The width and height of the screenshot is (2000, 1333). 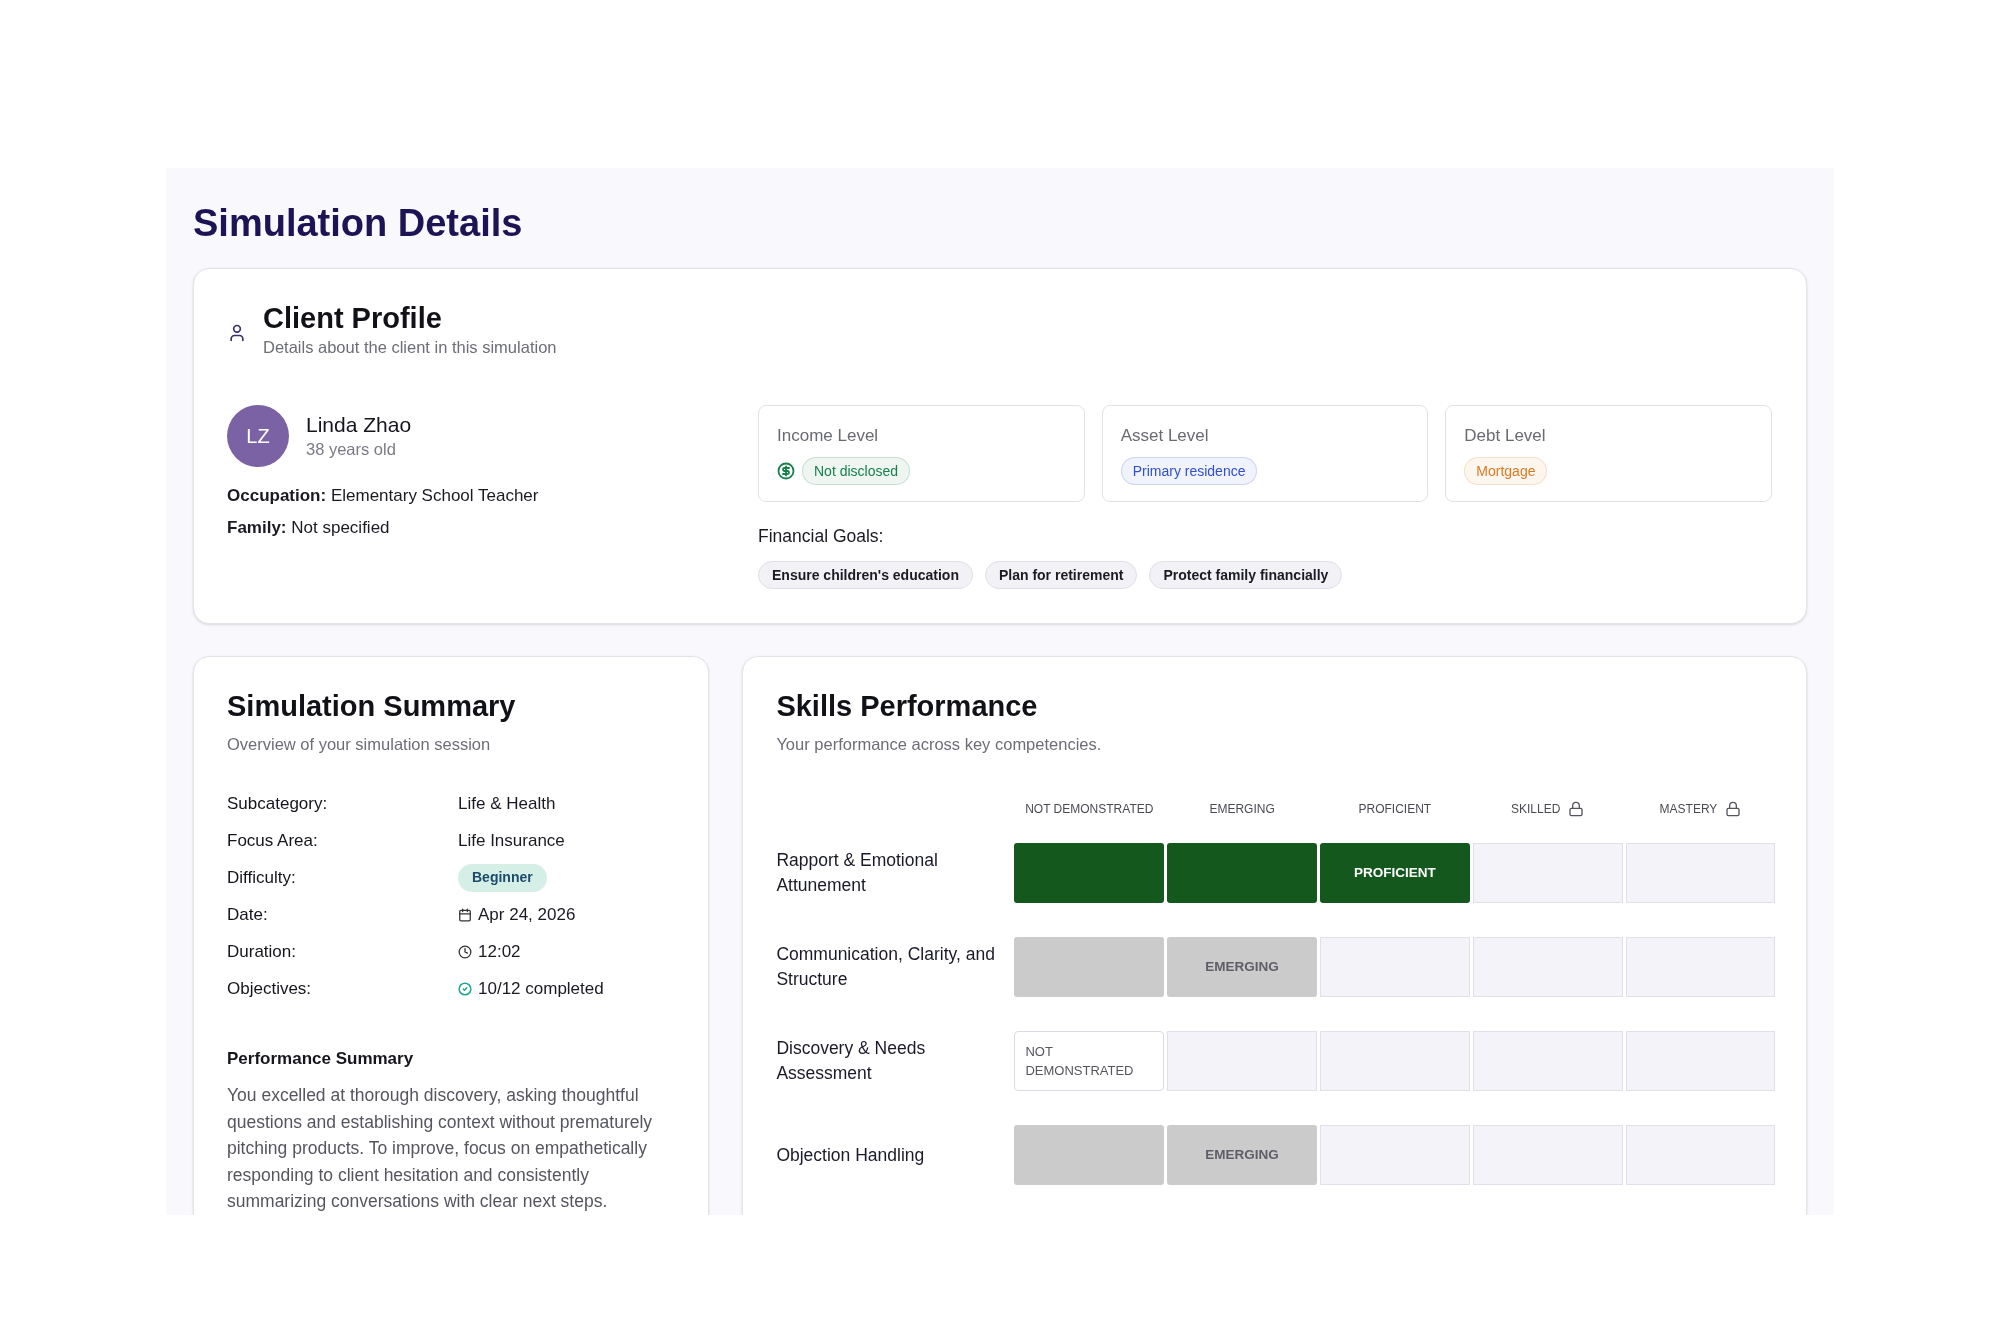 I want to click on calendar-icon, so click(x=465, y=914).